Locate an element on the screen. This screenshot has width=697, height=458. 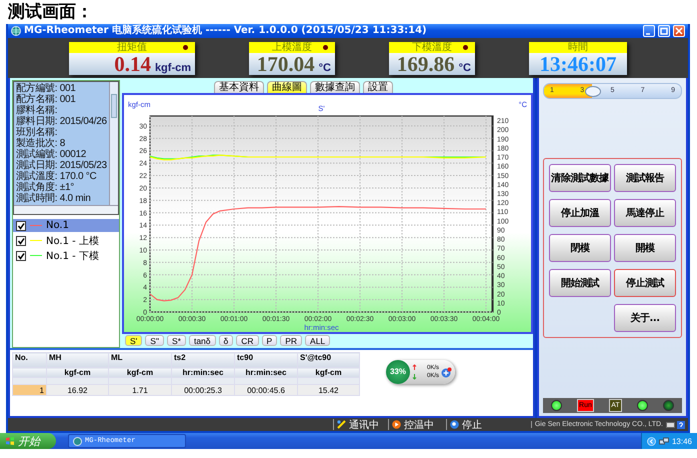
circle-icon is located at coordinates (454, 424).